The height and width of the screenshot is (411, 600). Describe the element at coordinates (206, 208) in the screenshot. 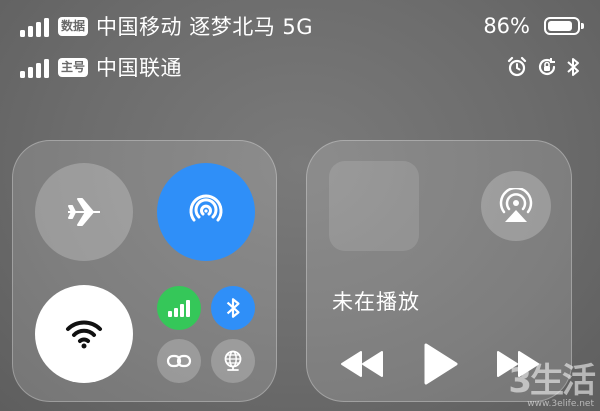

I see `airdrop-icon` at that location.